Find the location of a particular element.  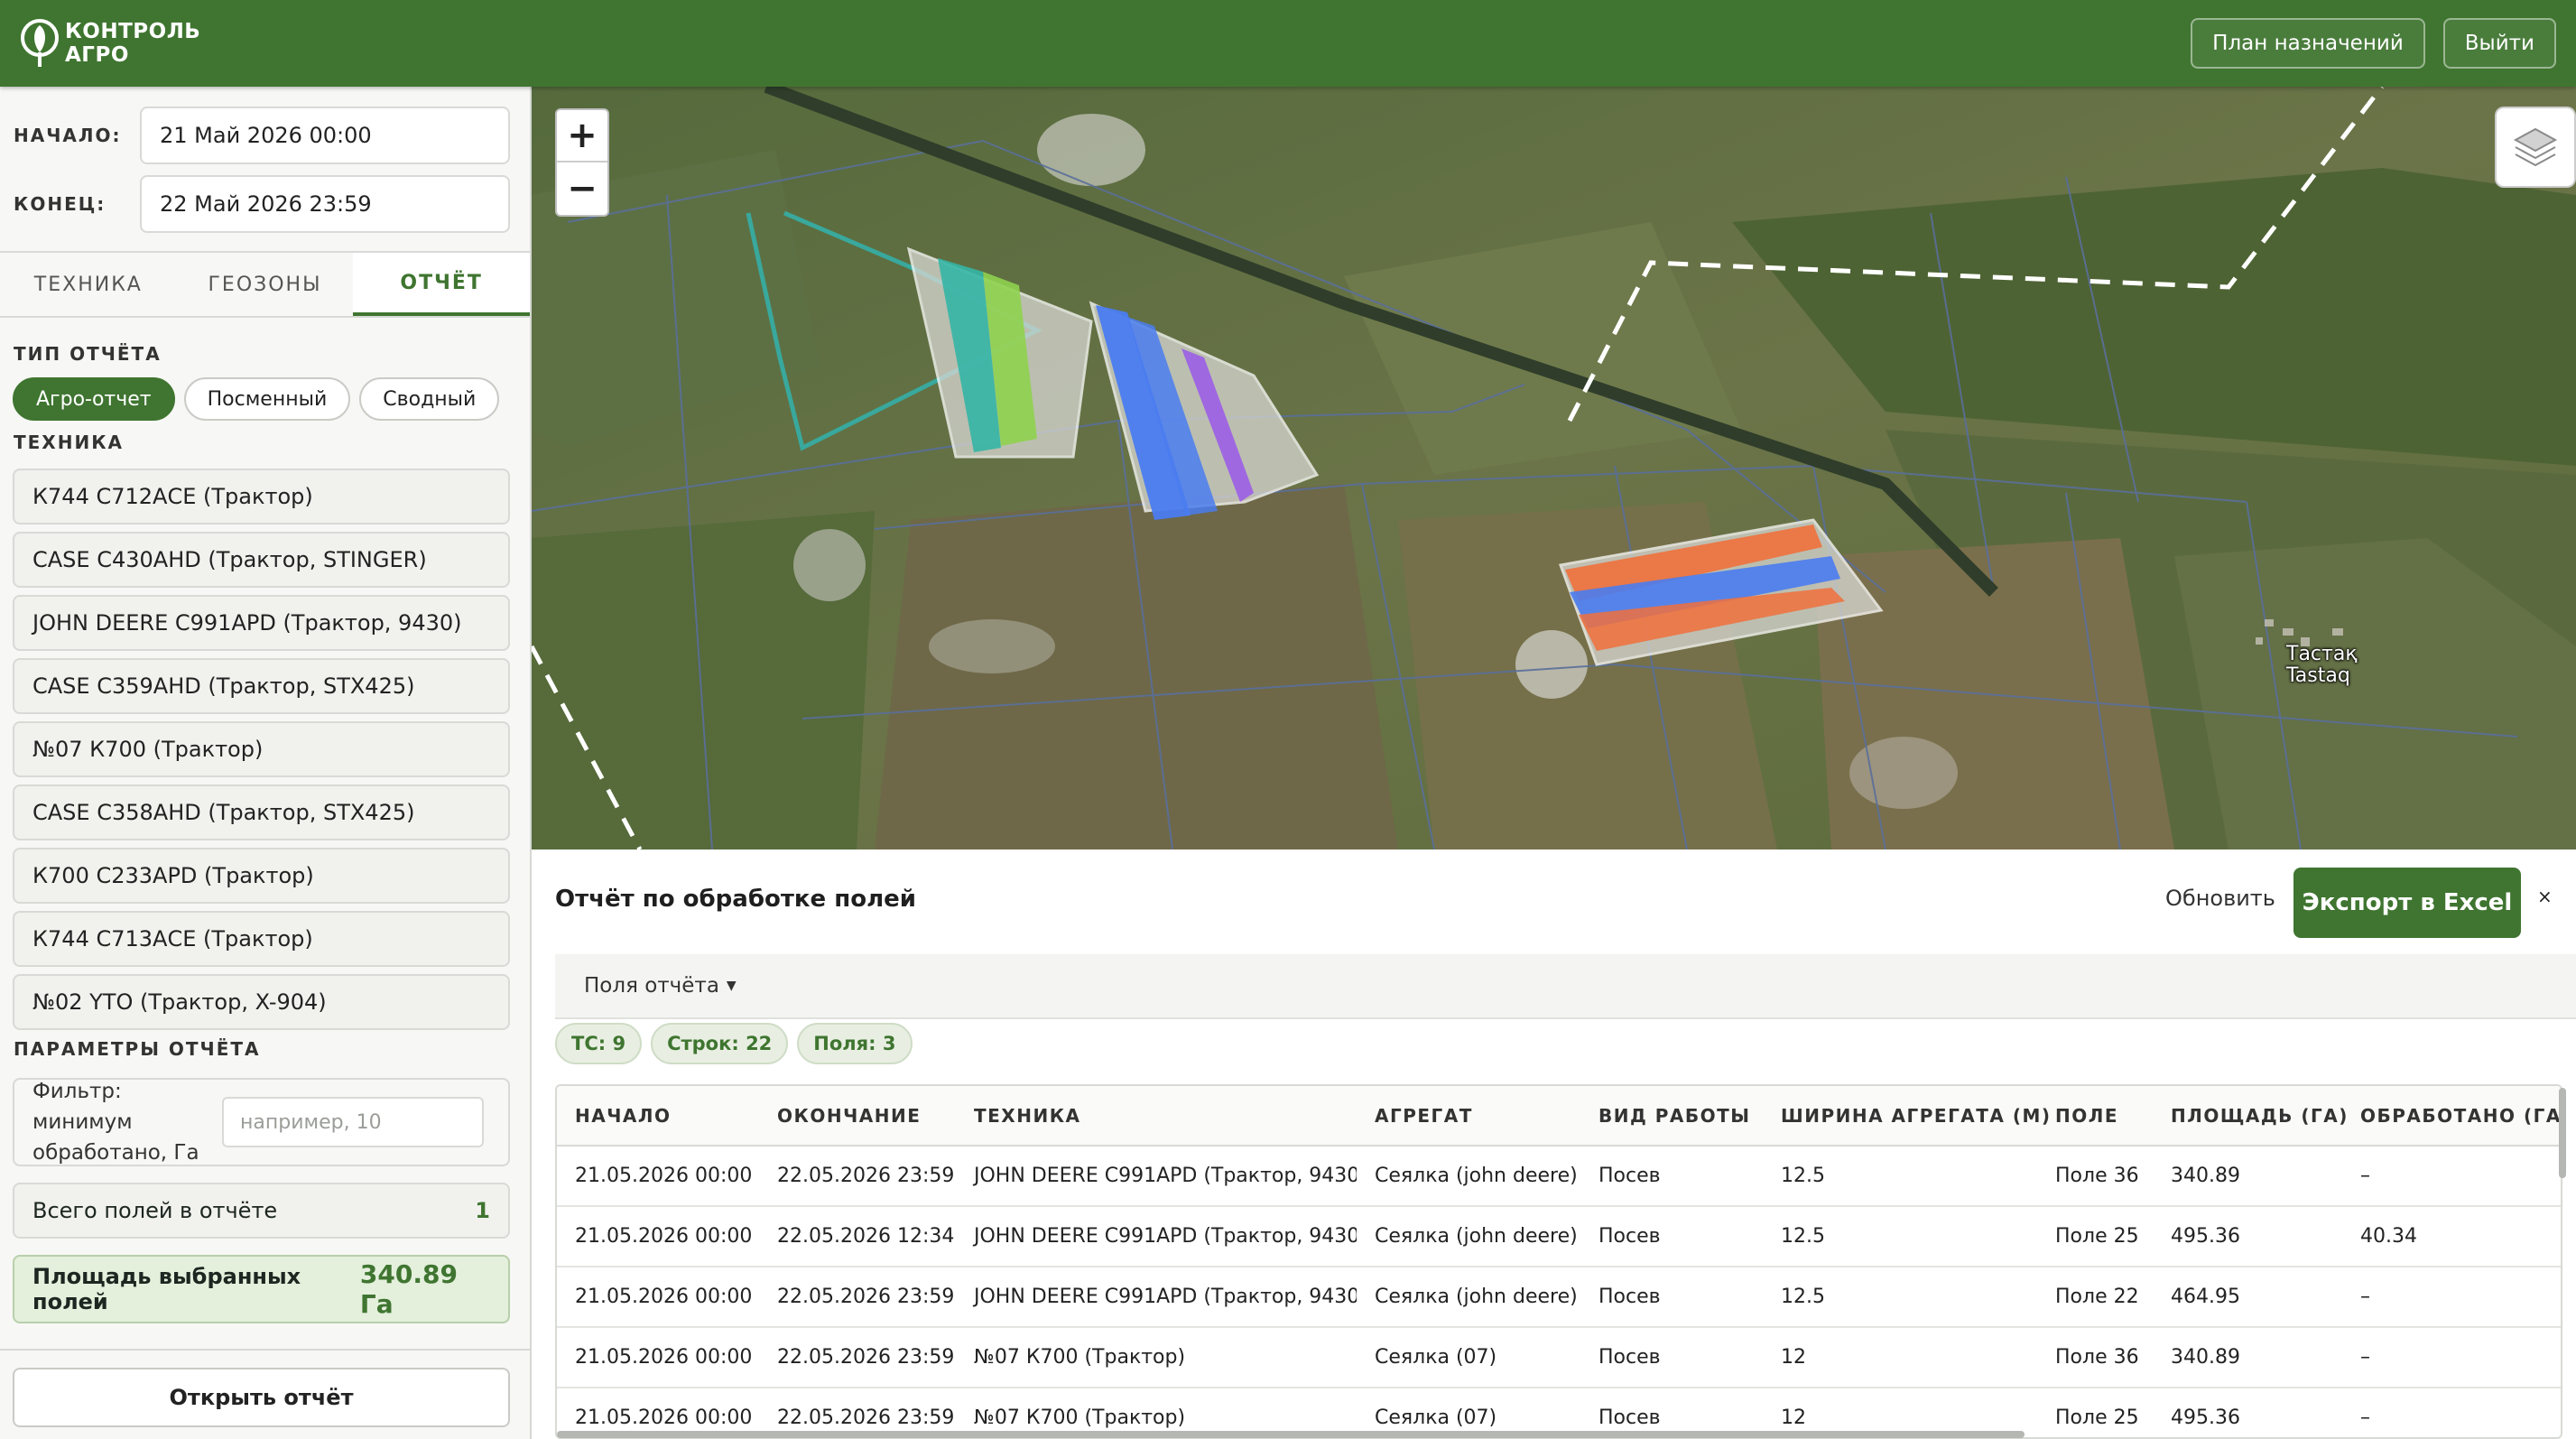

table-cell: Поле 25 is located at coordinates (2095, 1236).